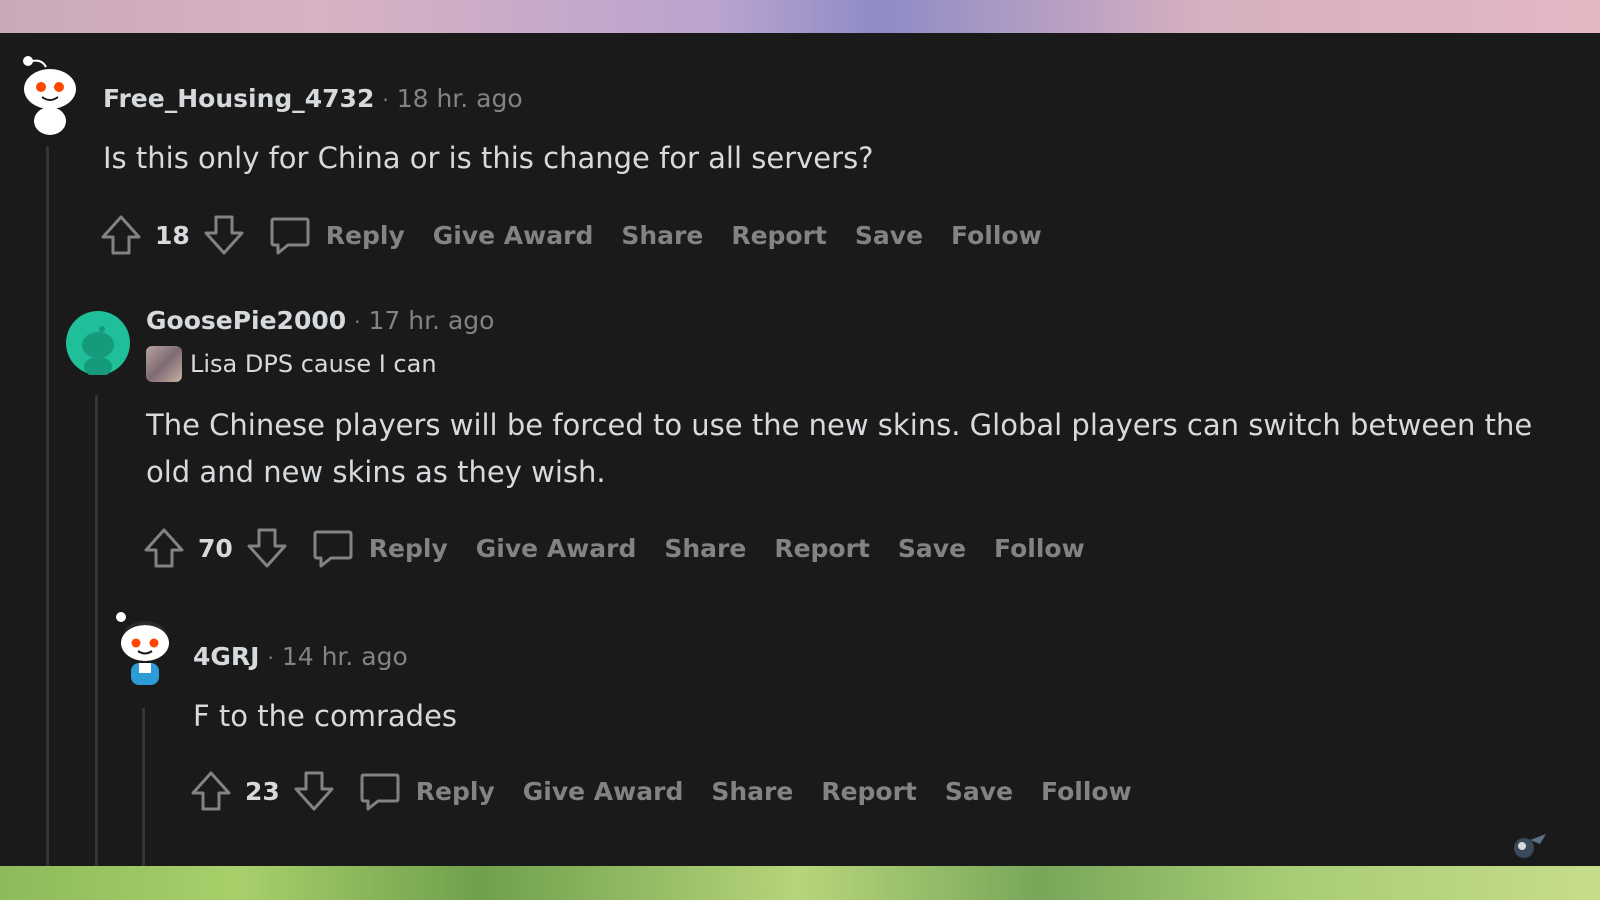 The height and width of the screenshot is (900, 1600). What do you see at coordinates (313, 364) in the screenshot?
I see `flair-text: Lisa DPS cause I can` at bounding box center [313, 364].